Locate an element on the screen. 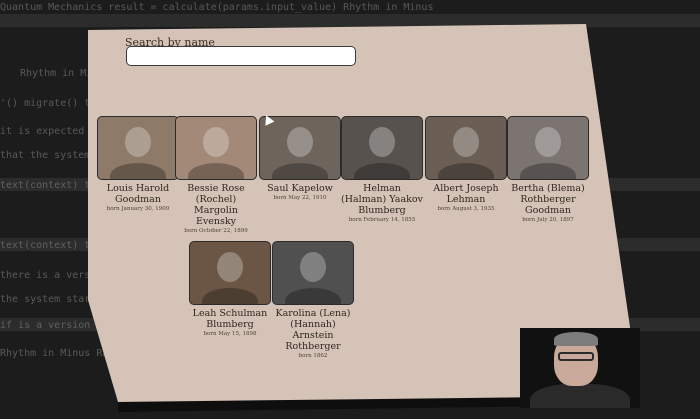  person-born: born July 20, 1897 is located at coordinates (548, 220).